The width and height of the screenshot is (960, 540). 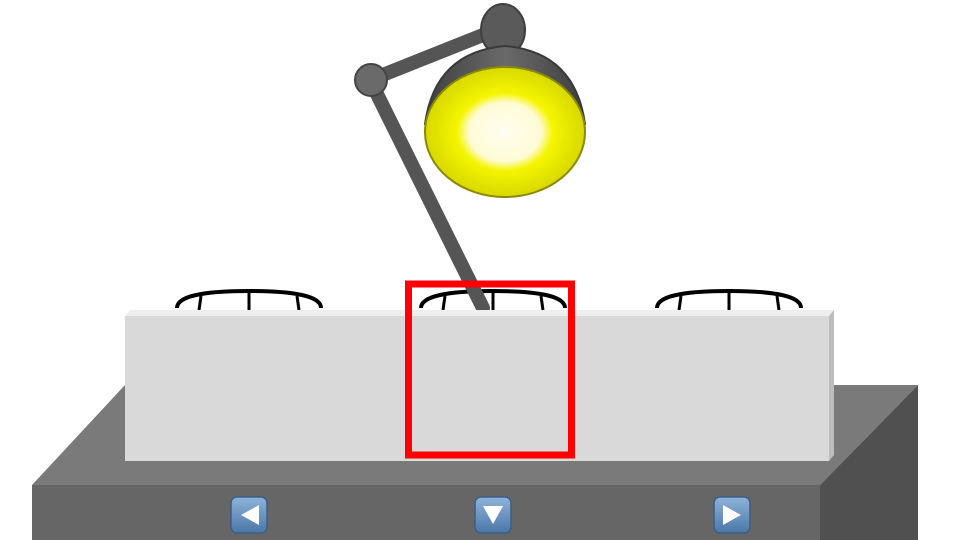 What do you see at coordinates (249, 515) in the screenshot?
I see `left-arrow-button` at bounding box center [249, 515].